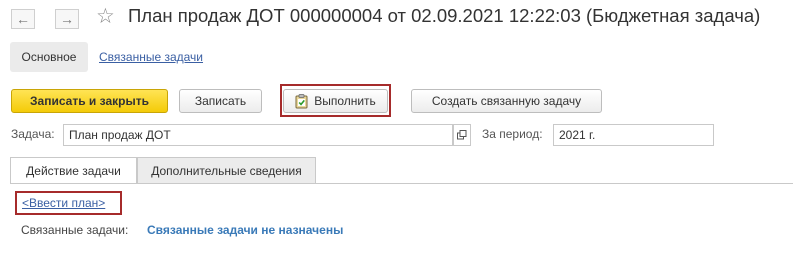 This screenshot has width=793, height=256. I want to click on arrow-left-icon: ←, so click(23, 19).